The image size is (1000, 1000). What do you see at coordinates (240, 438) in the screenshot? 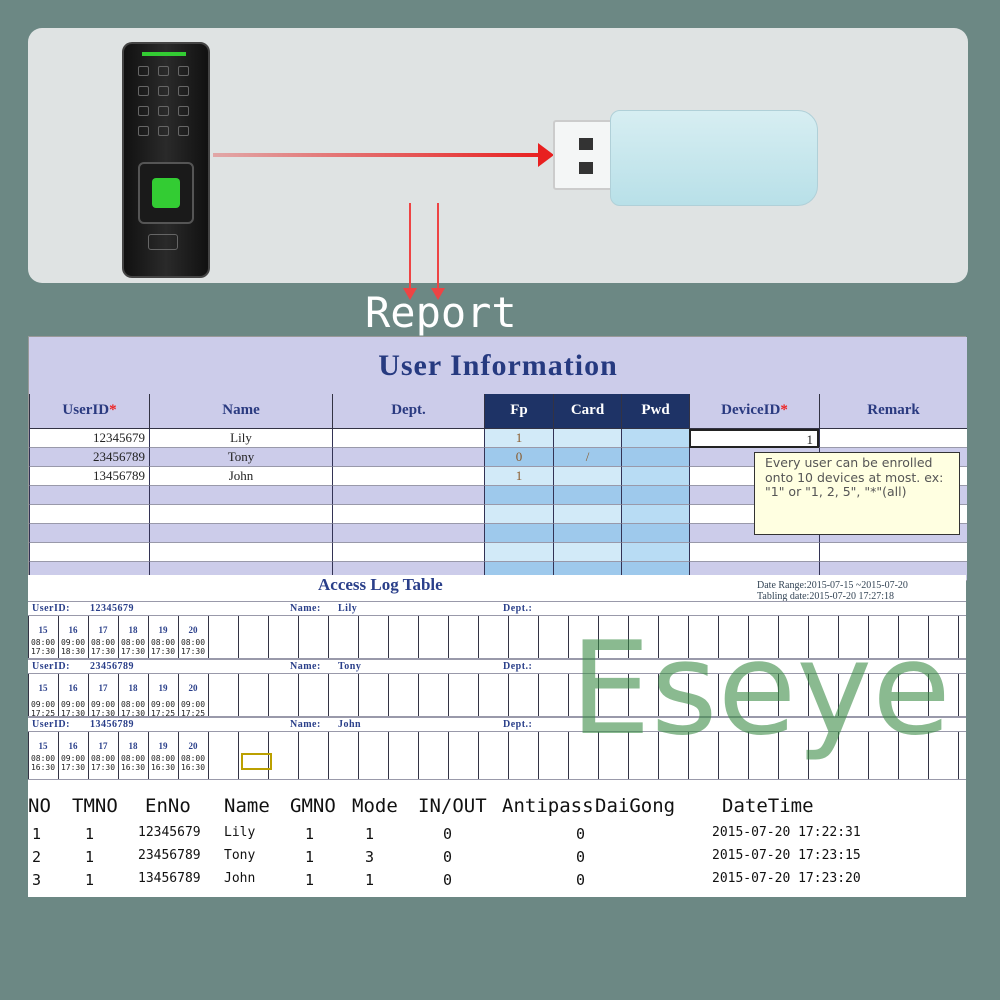
I see `table-cell: Lily` at bounding box center [240, 438].